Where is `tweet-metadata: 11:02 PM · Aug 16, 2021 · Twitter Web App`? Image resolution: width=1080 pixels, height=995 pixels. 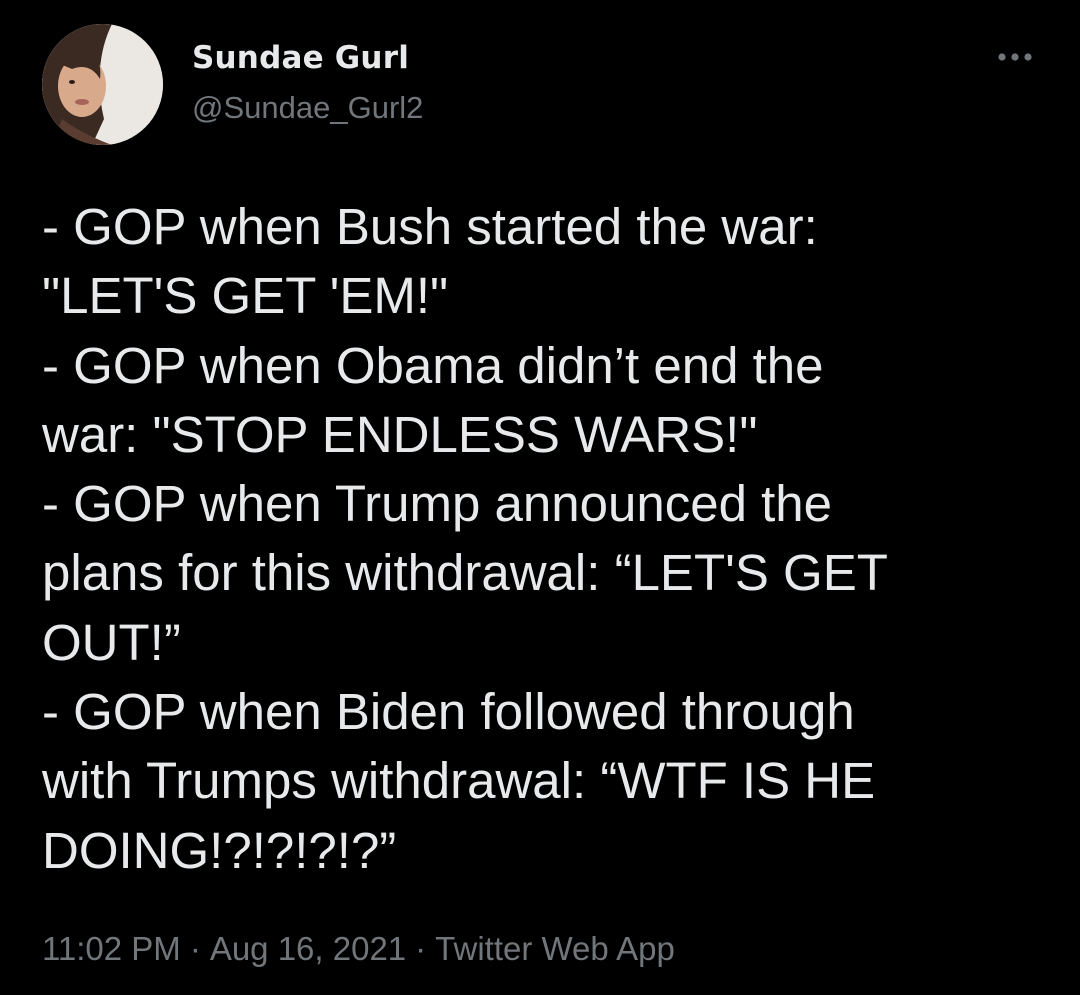
tweet-metadata: 11:02 PM · Aug 16, 2021 · Twitter Web App is located at coordinates (358, 949).